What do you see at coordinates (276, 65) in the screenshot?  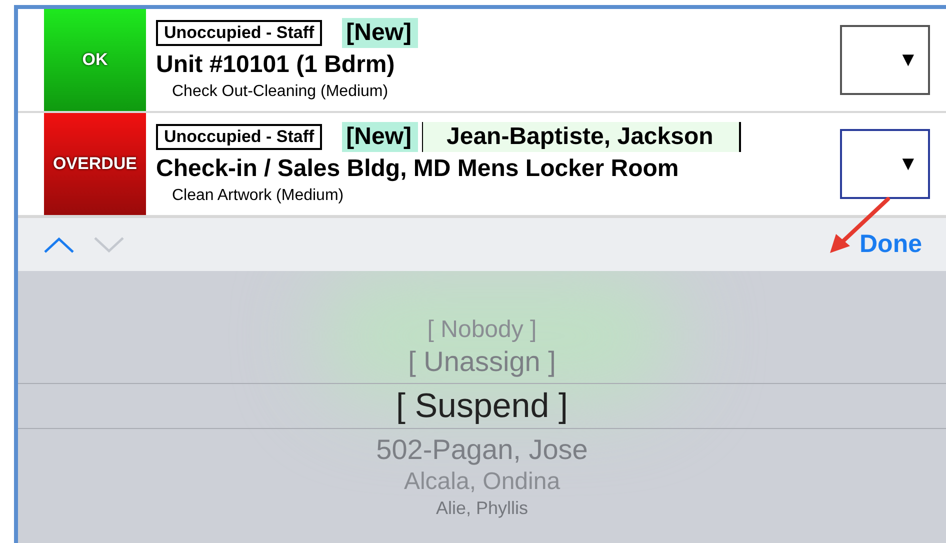 I see `task-title: Unit #10101 (1 Bdrm)` at bounding box center [276, 65].